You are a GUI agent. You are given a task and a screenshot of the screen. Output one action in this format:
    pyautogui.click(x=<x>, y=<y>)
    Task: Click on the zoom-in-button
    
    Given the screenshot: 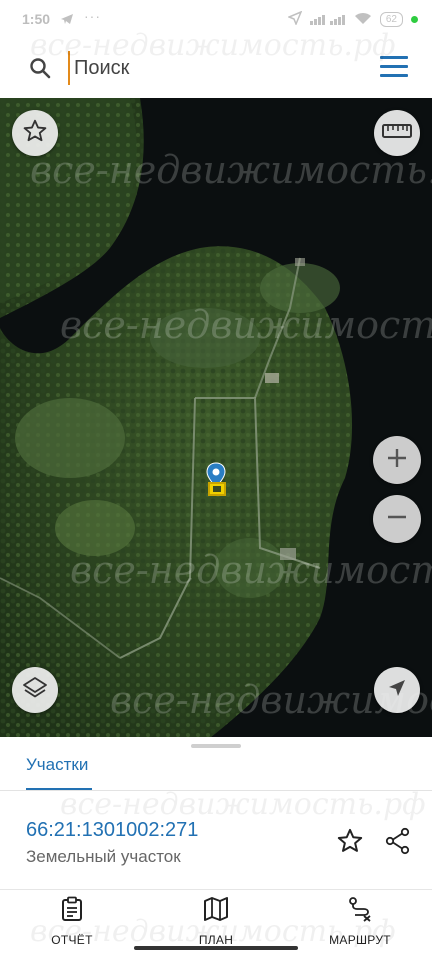 What is the action you would take?
    pyautogui.click(x=397, y=460)
    